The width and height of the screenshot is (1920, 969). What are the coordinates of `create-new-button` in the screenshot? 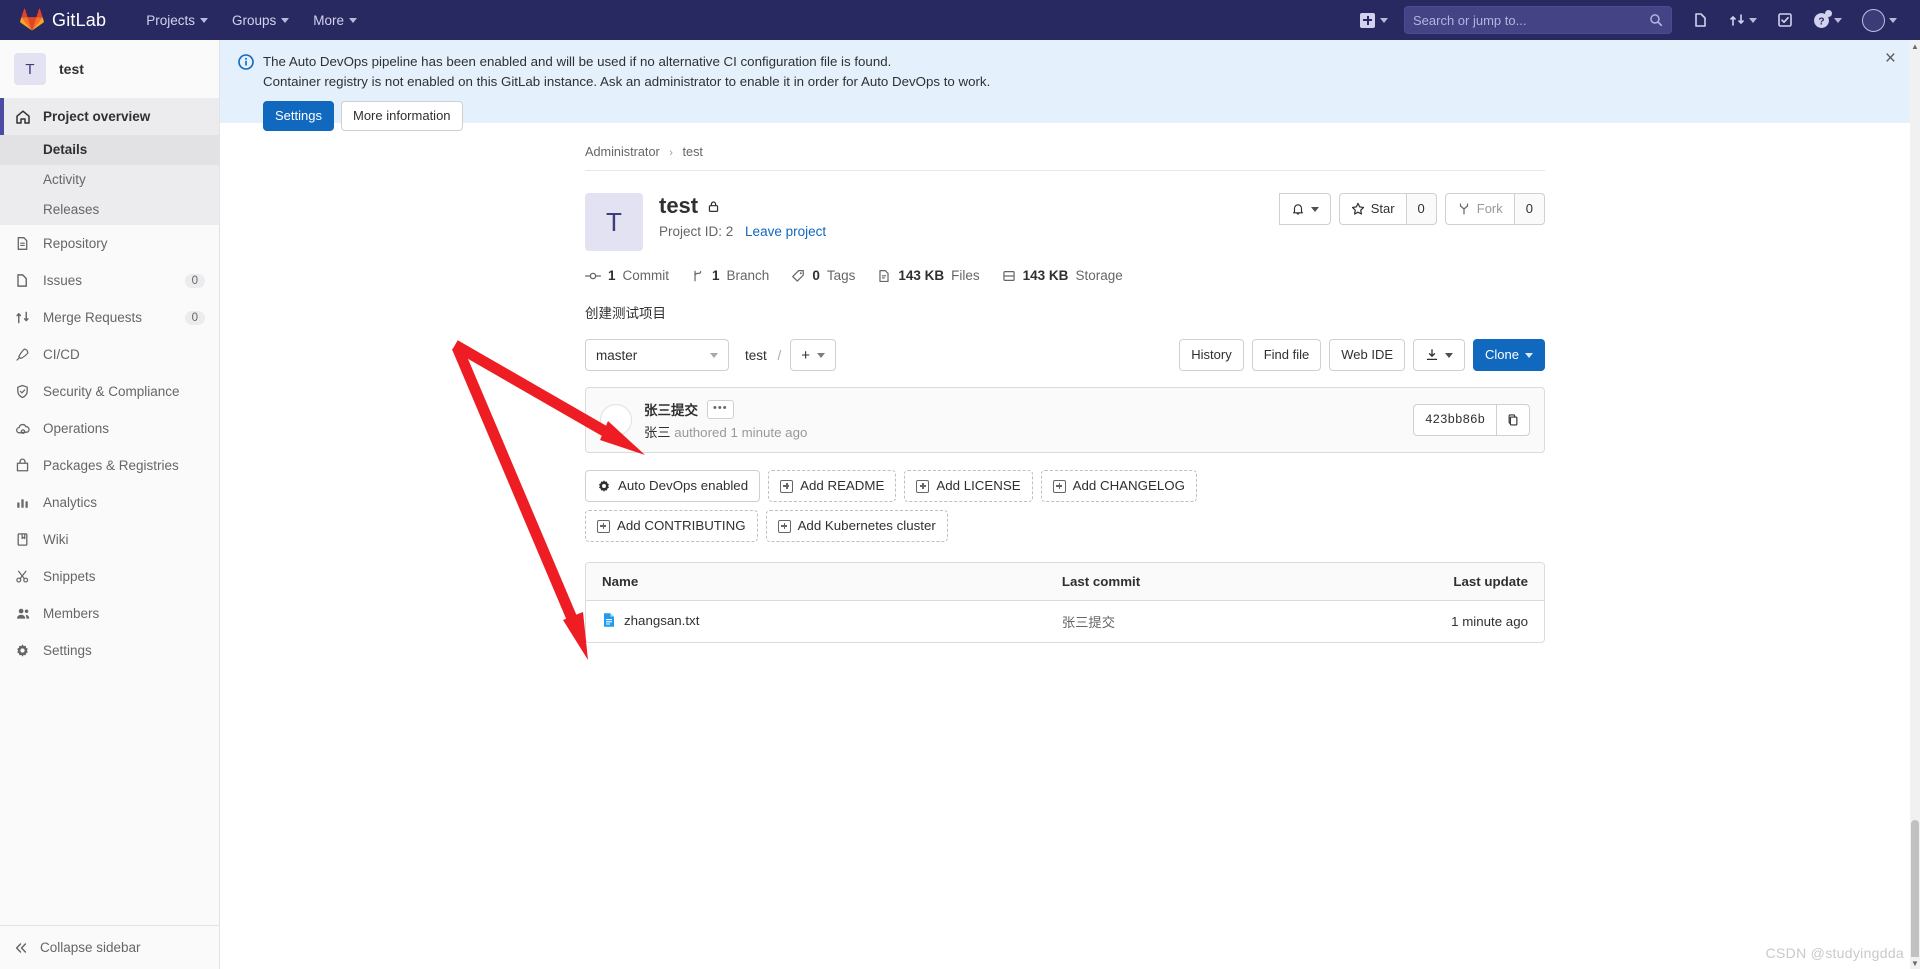 It's located at (1374, 20).